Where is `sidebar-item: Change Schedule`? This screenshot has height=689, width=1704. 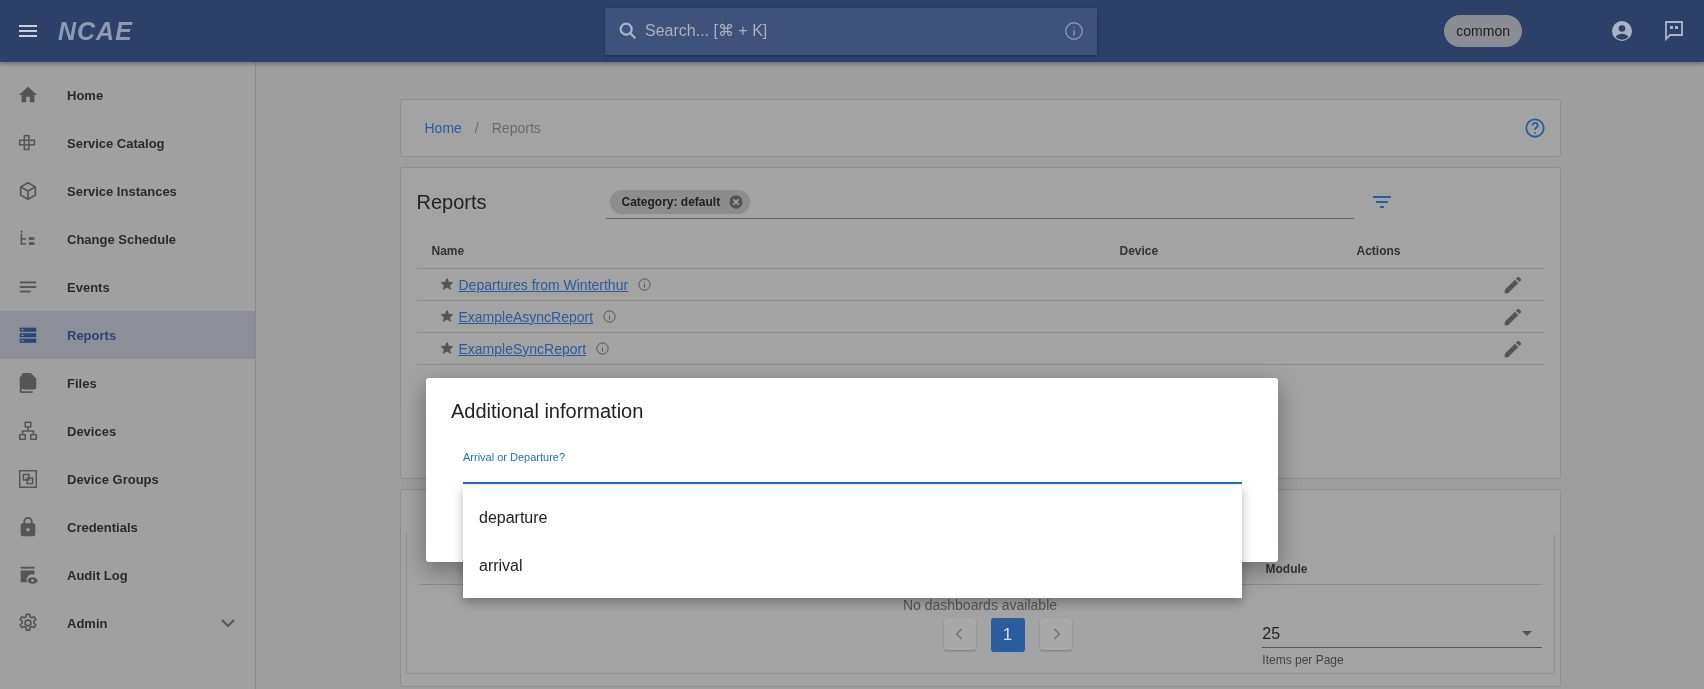 sidebar-item: Change Schedule is located at coordinates (127, 239).